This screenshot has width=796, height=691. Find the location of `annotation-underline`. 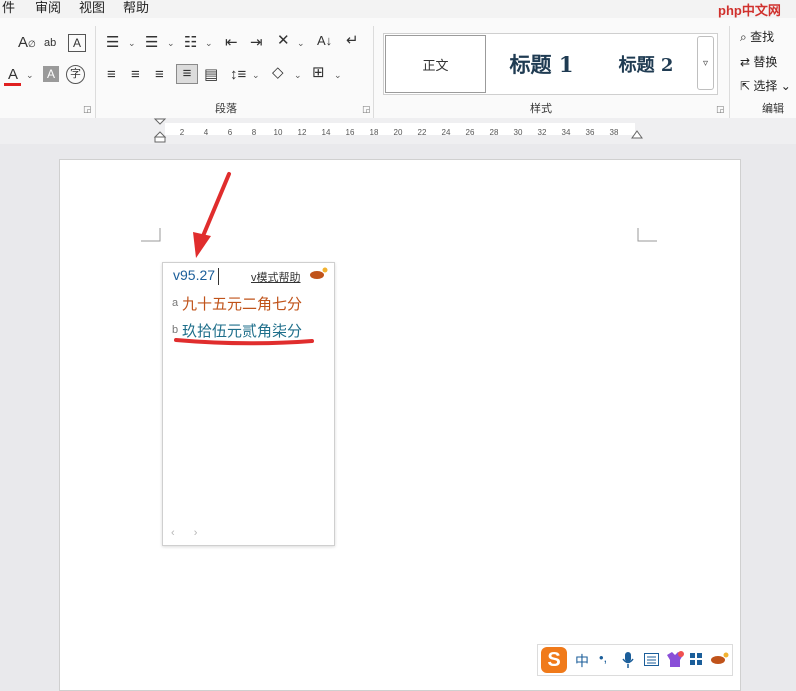

annotation-underline is located at coordinates (244, 342).